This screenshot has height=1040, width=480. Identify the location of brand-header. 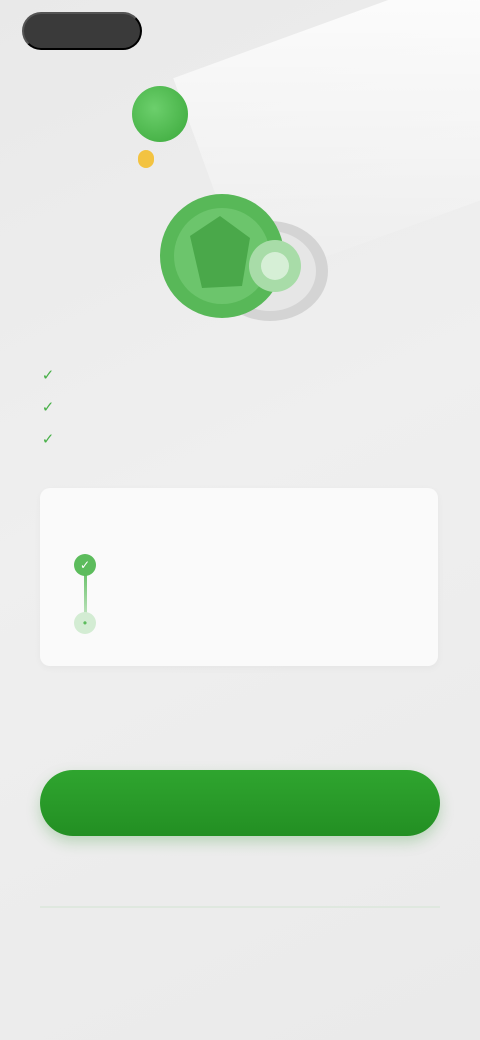
(237, 114).